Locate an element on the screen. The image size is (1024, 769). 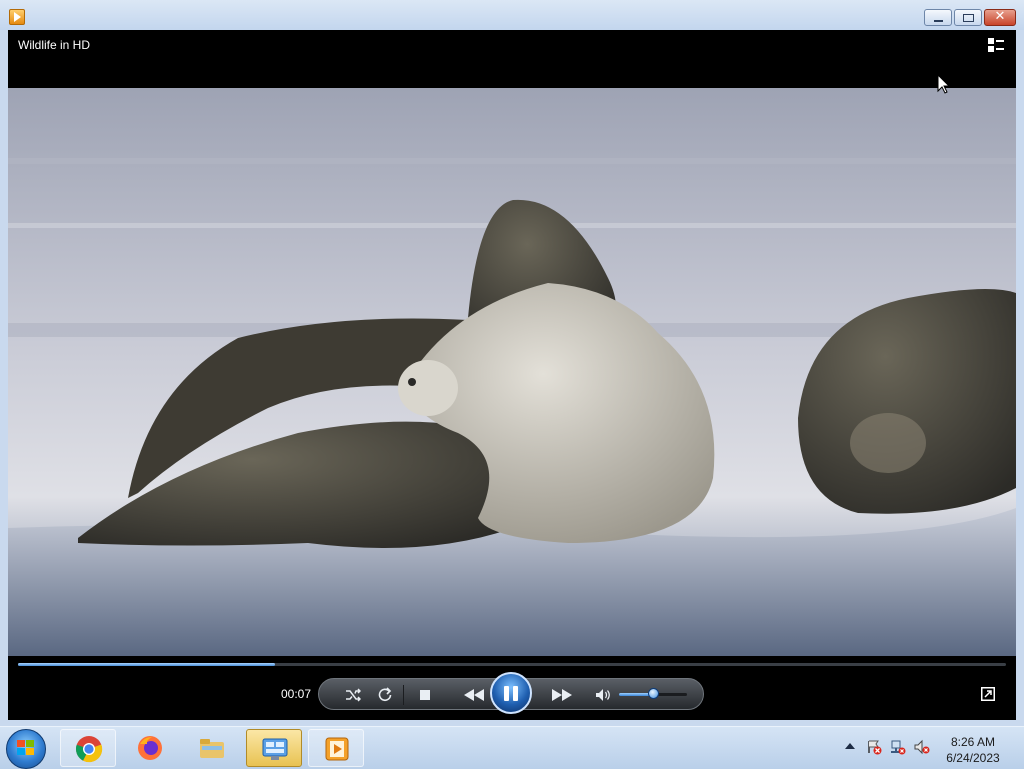
clock-date: 6/24/2023 is located at coordinates (973, 758).